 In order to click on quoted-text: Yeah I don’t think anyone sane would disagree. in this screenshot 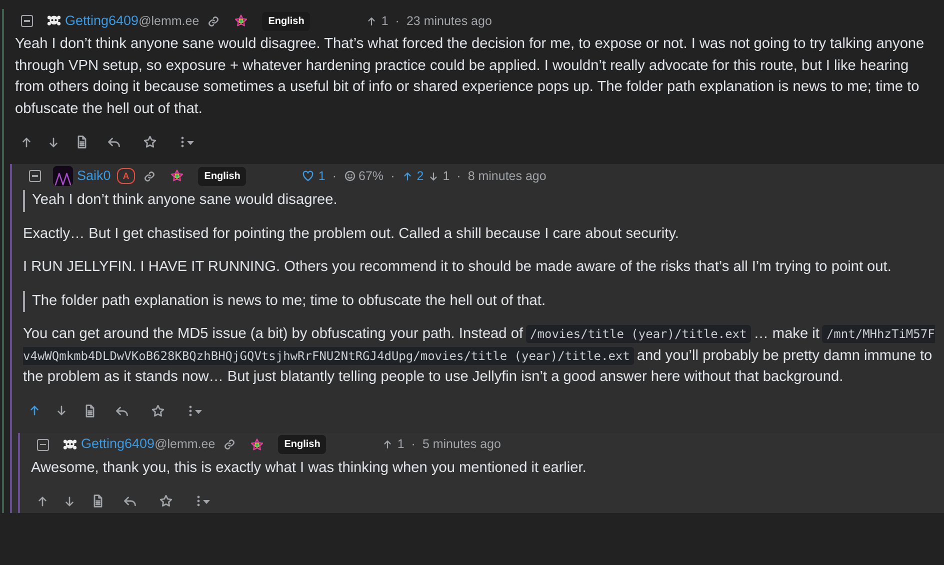, I will do `click(185, 200)`.